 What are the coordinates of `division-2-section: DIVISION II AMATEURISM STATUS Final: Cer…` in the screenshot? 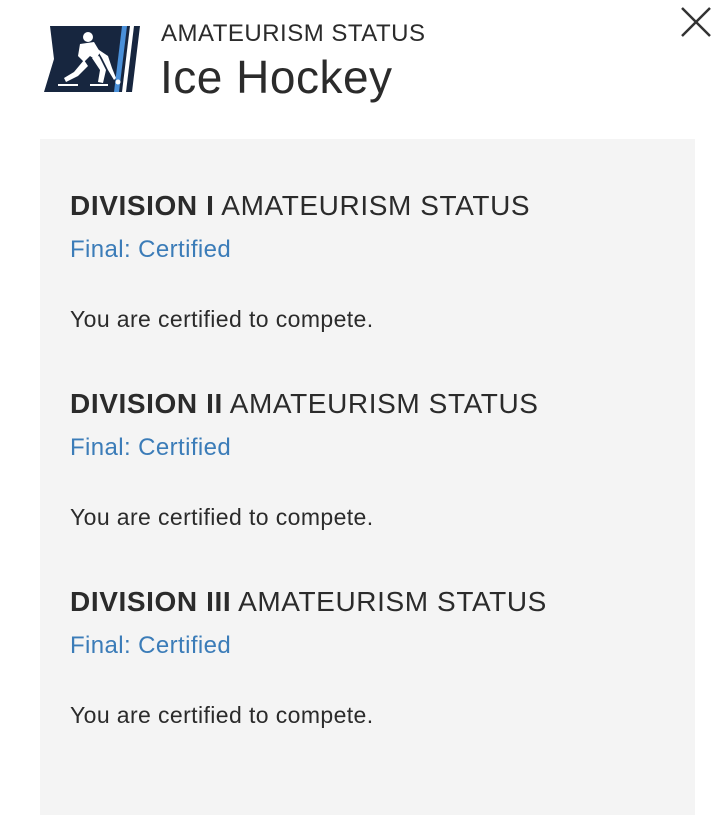 It's located at (370, 459).